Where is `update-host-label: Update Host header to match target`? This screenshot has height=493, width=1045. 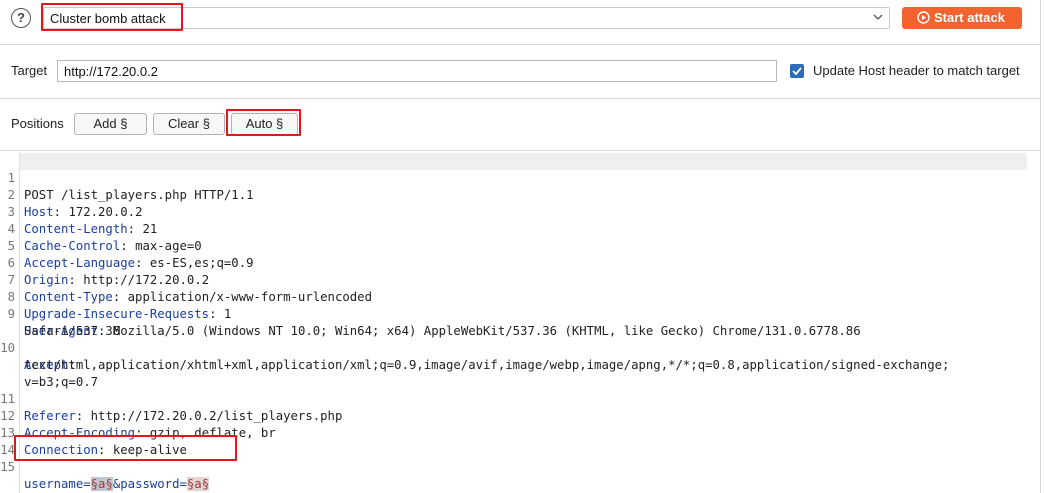
update-host-label: Update Host header to match target is located at coordinates (916, 70).